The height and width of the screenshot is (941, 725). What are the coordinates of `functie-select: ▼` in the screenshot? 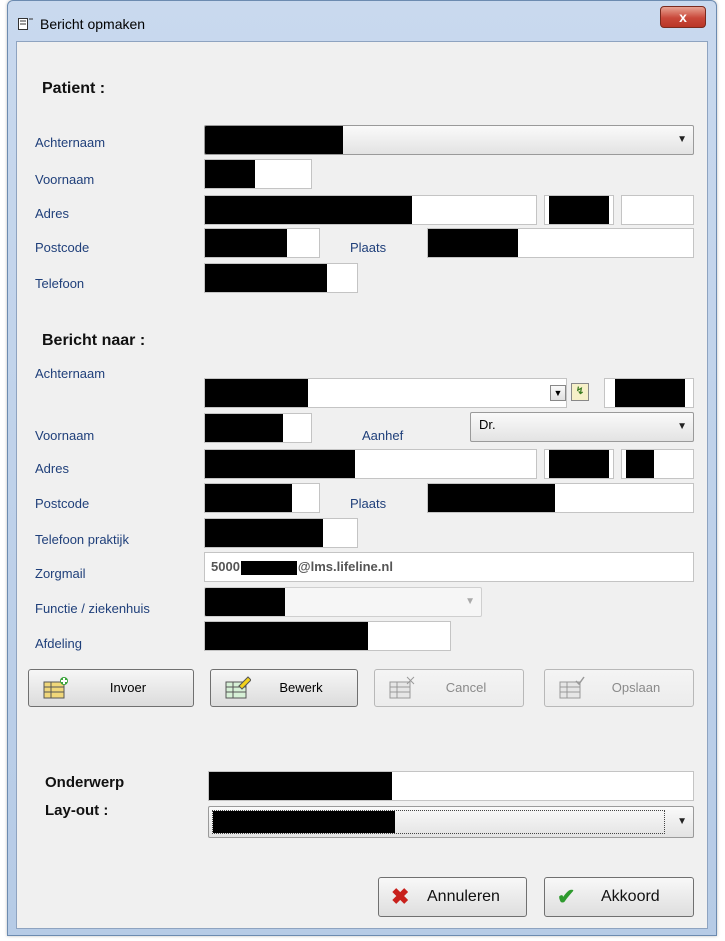 It's located at (343, 602).